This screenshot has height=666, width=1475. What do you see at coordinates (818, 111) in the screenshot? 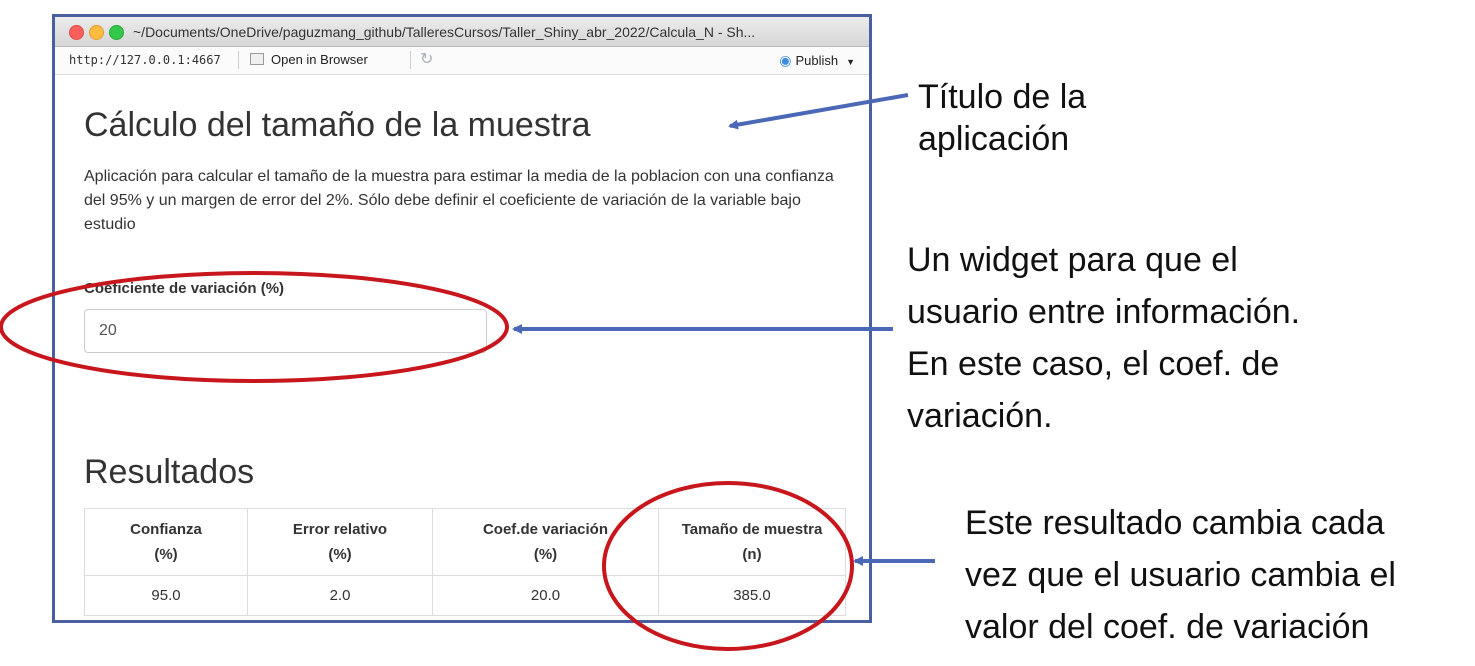
I see `arrow-to-title` at bounding box center [818, 111].